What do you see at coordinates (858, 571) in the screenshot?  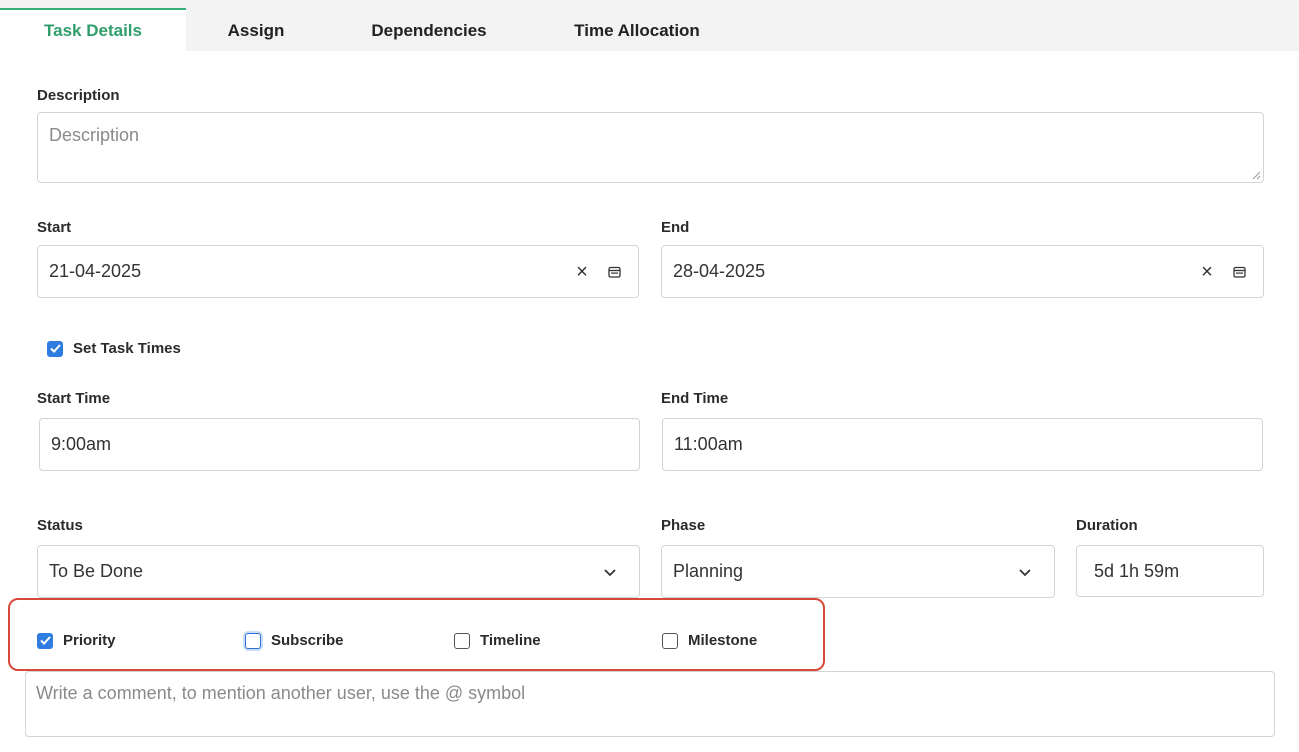 I see `phase-select: Planning` at bounding box center [858, 571].